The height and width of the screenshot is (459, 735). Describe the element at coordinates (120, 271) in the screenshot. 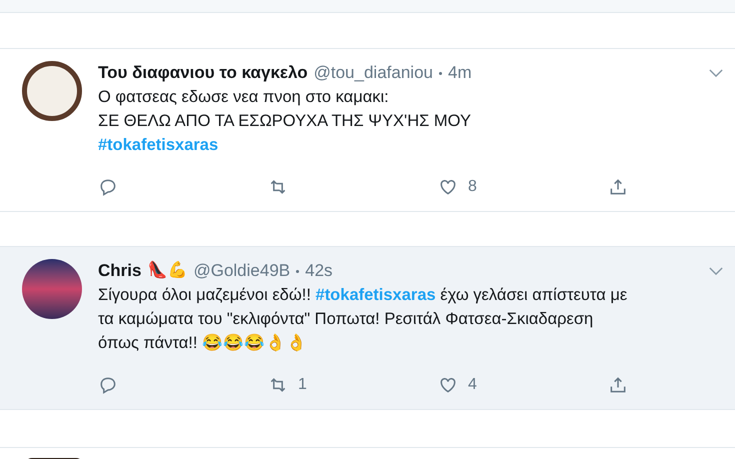

I see `user-name: Chris` at that location.